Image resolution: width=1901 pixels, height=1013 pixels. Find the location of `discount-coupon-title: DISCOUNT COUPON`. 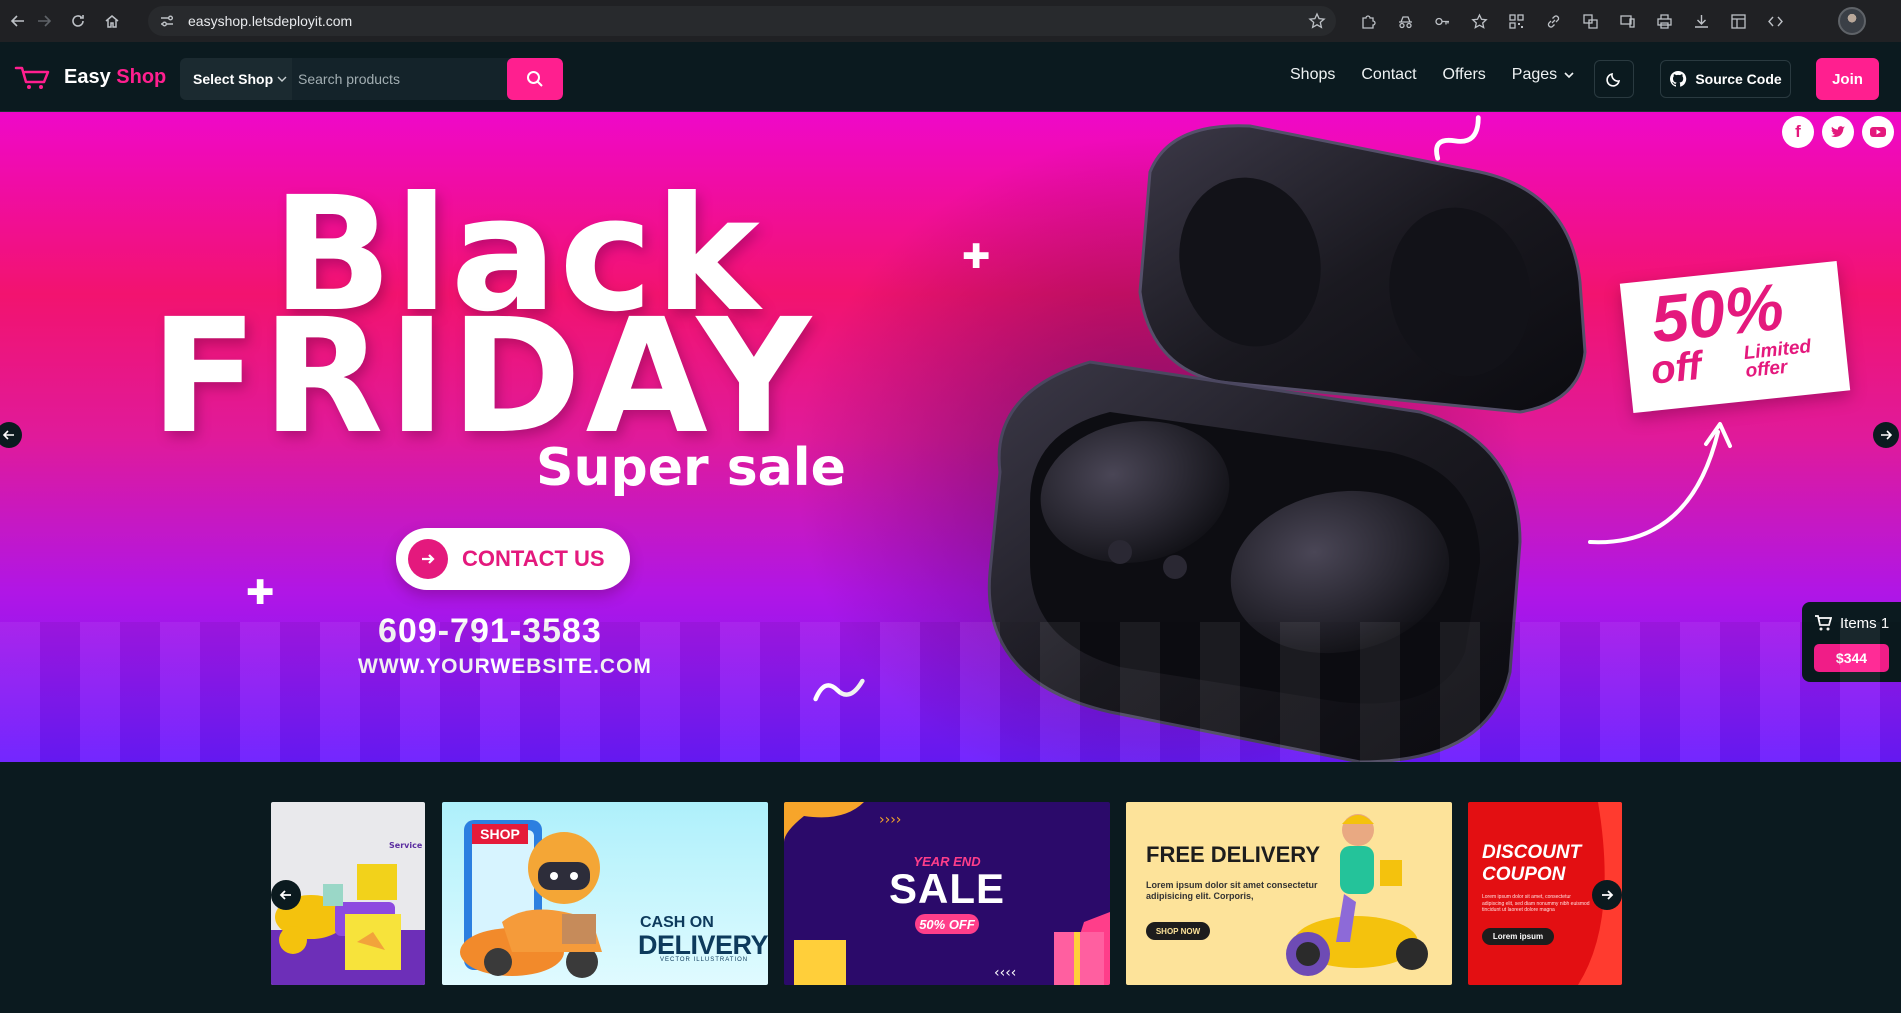

discount-coupon-title: DISCOUNT COUPON is located at coordinates (1532, 863).